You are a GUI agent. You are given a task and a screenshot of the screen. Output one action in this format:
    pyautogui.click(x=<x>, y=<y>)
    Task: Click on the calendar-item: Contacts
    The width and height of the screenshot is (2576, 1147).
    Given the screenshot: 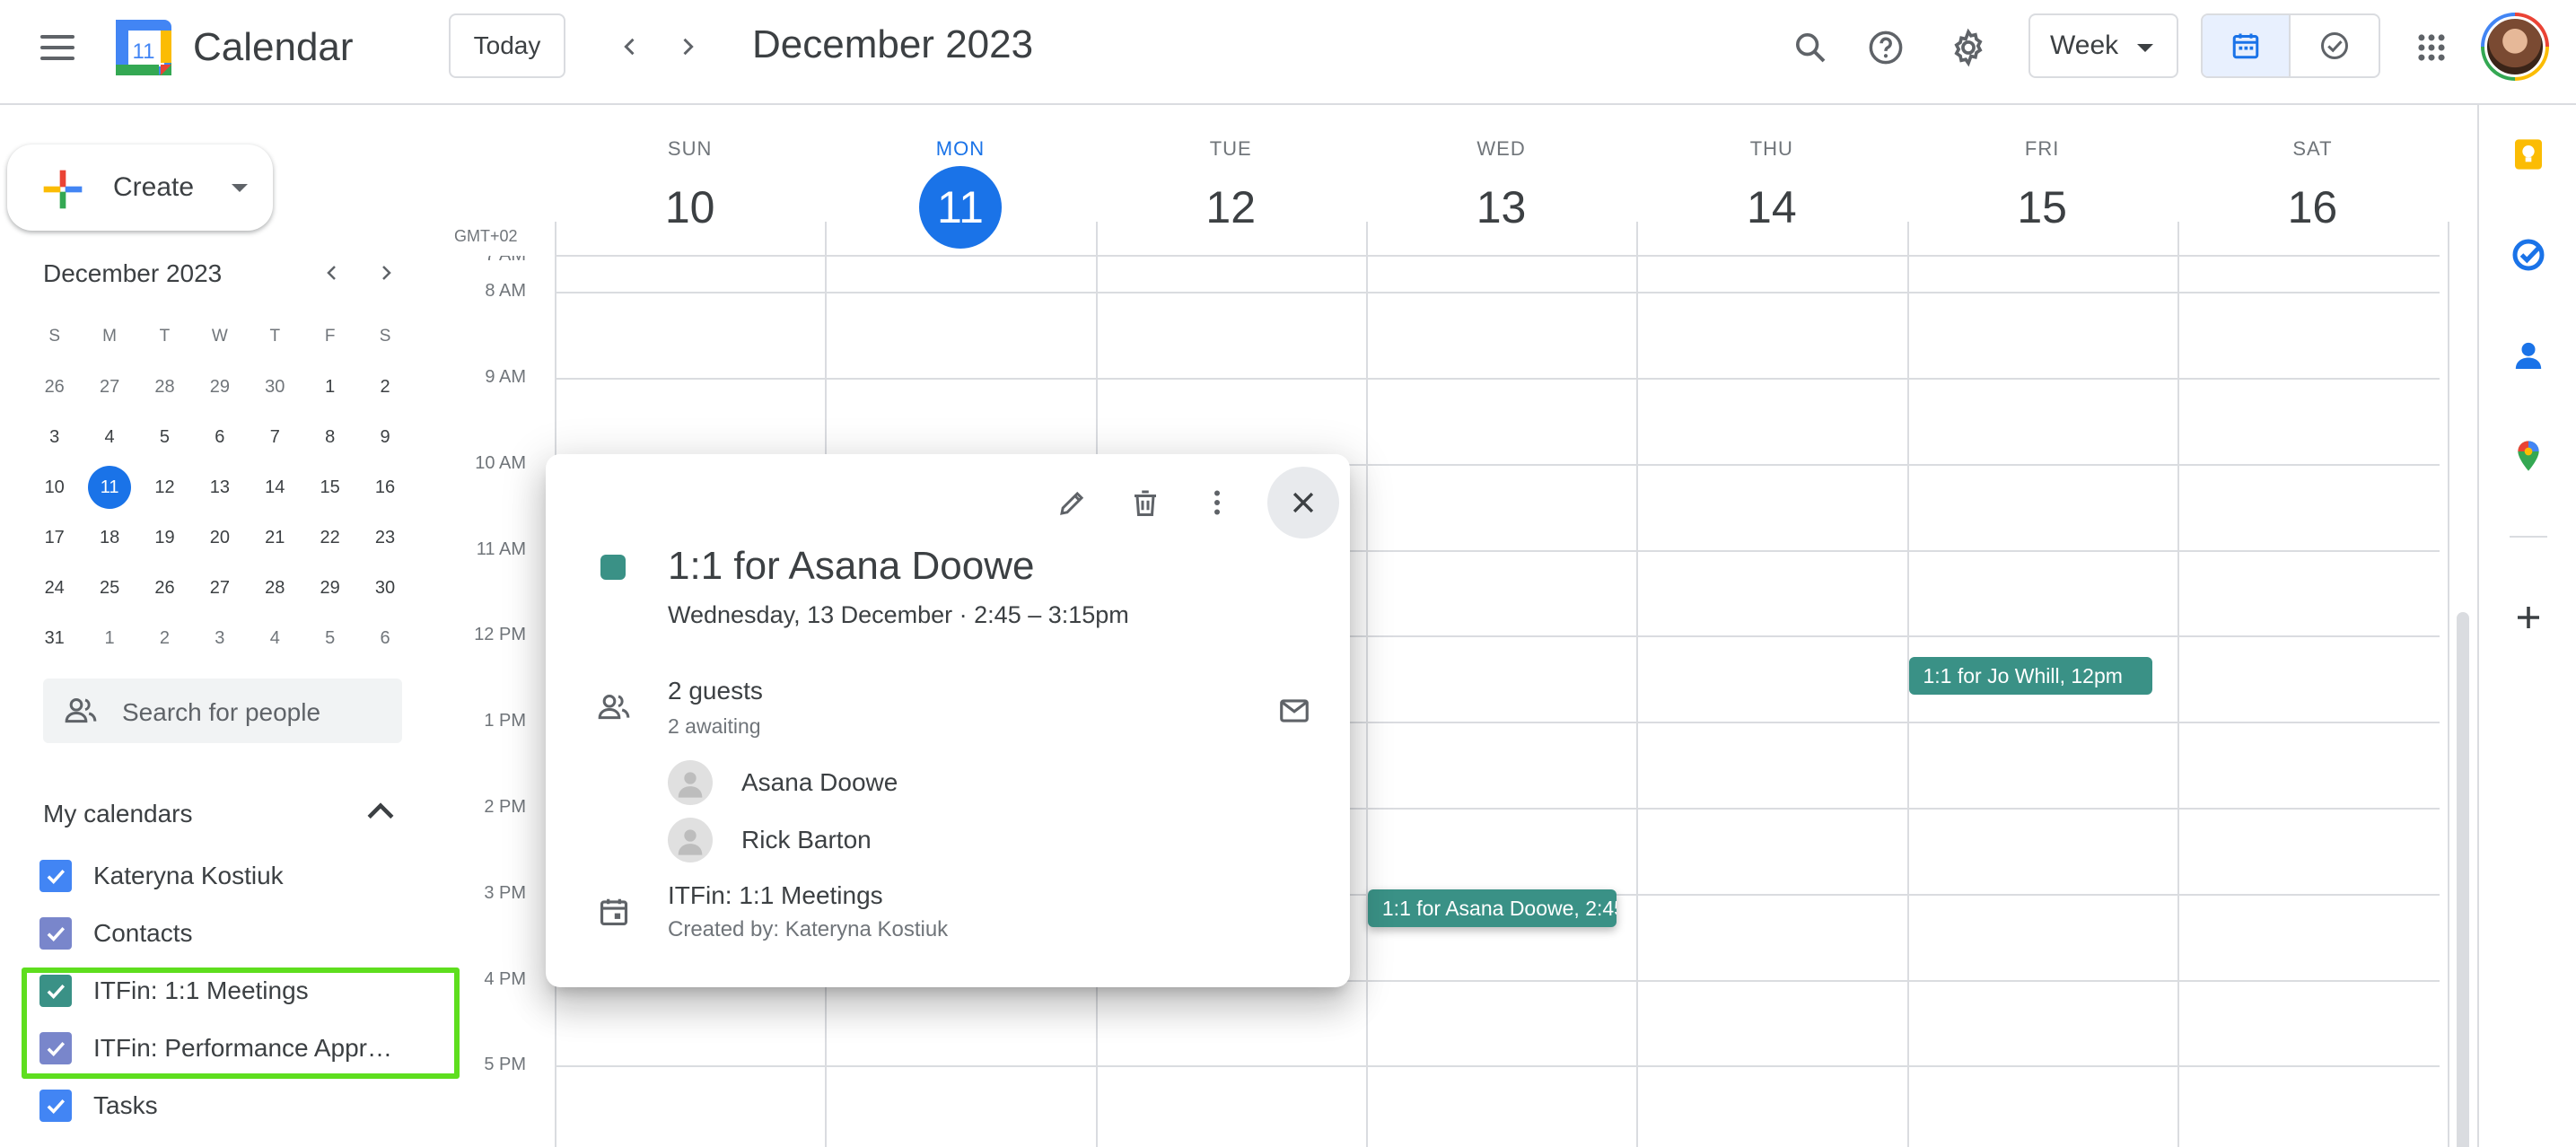 What is the action you would take?
    pyautogui.click(x=222, y=934)
    